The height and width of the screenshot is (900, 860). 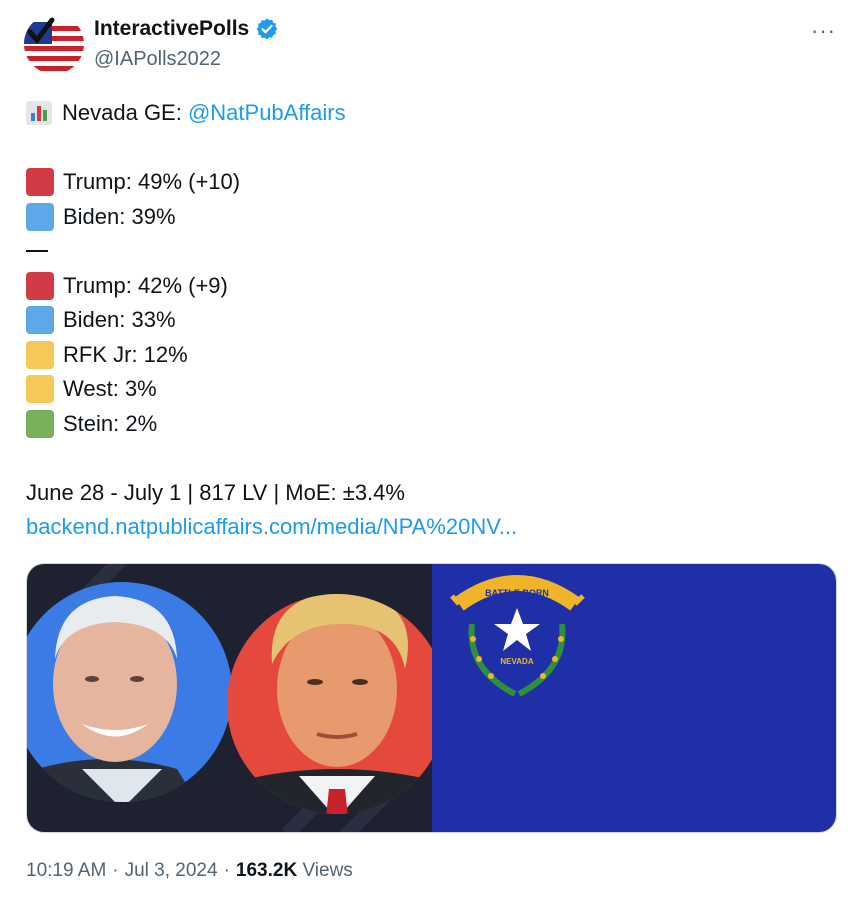 I want to click on poll-row: Trump: 49% (+10), so click(x=431, y=182).